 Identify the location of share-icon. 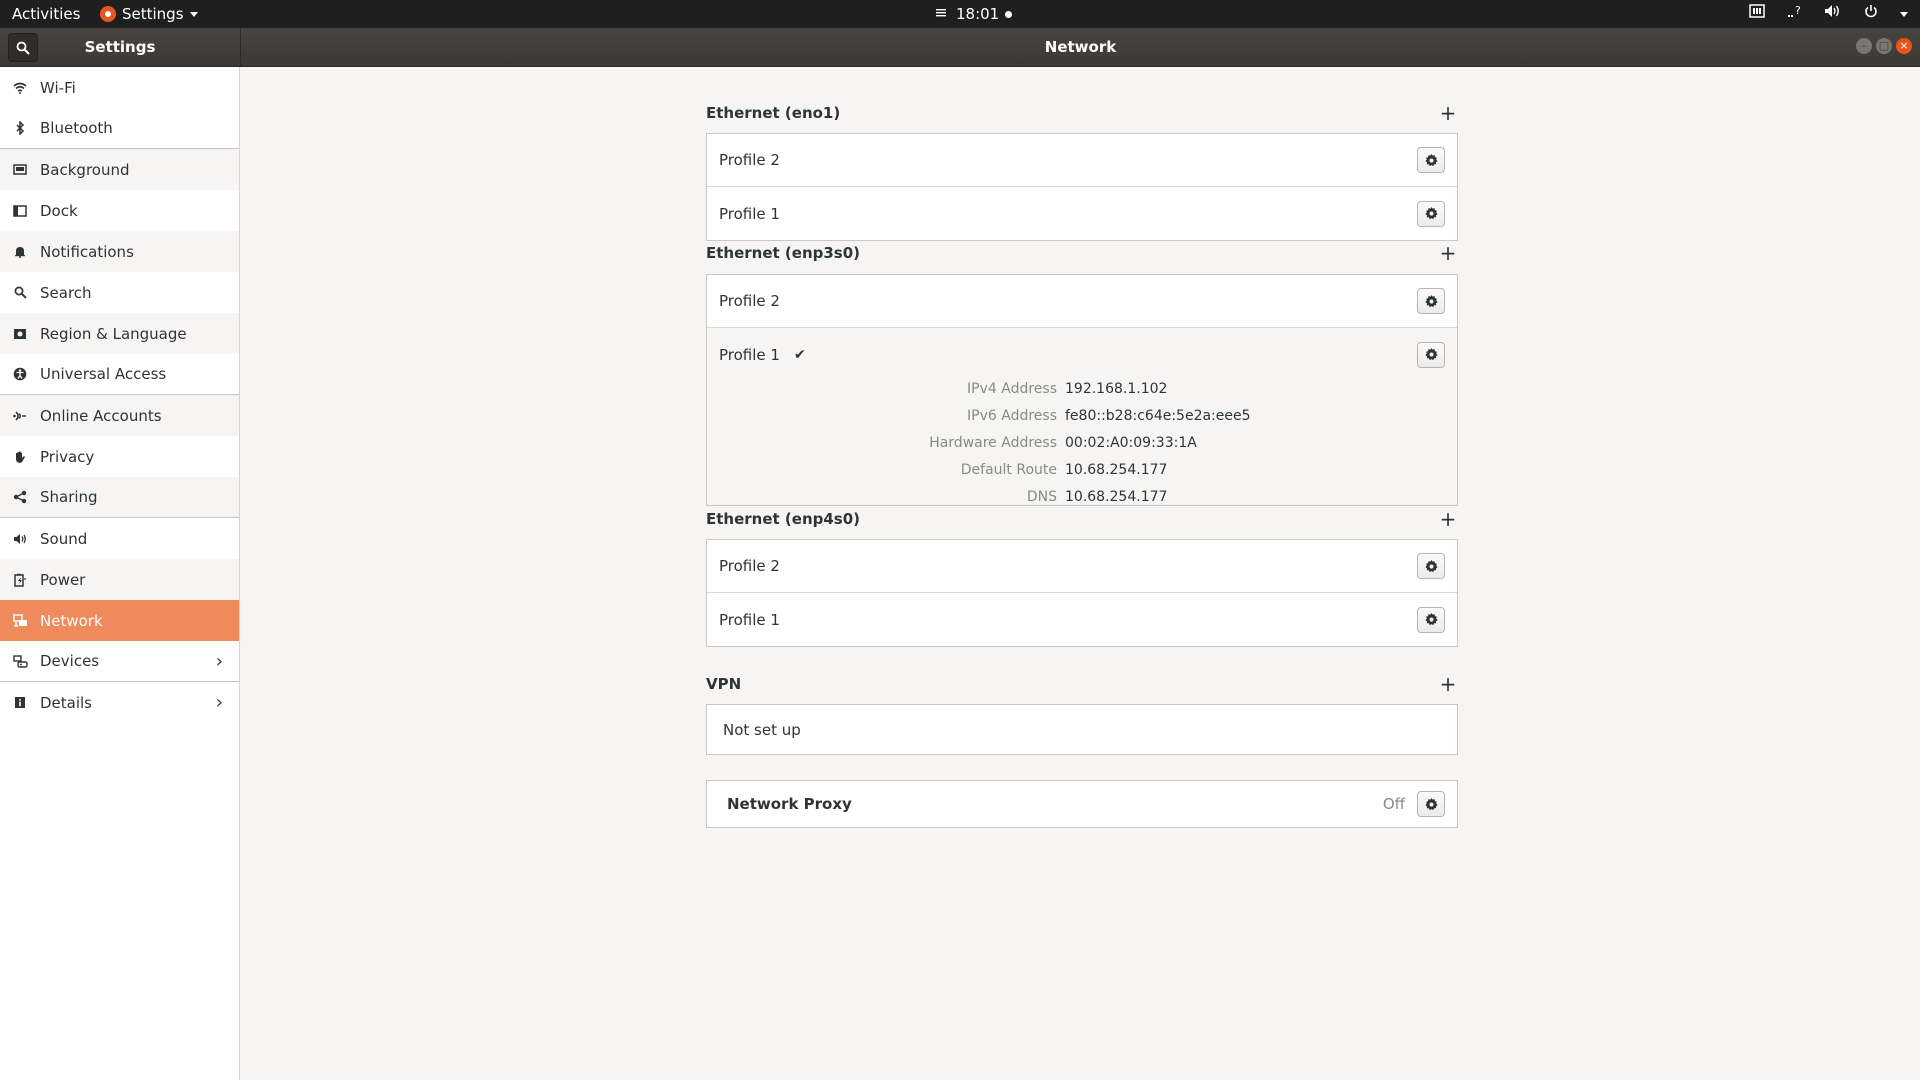
(20, 497).